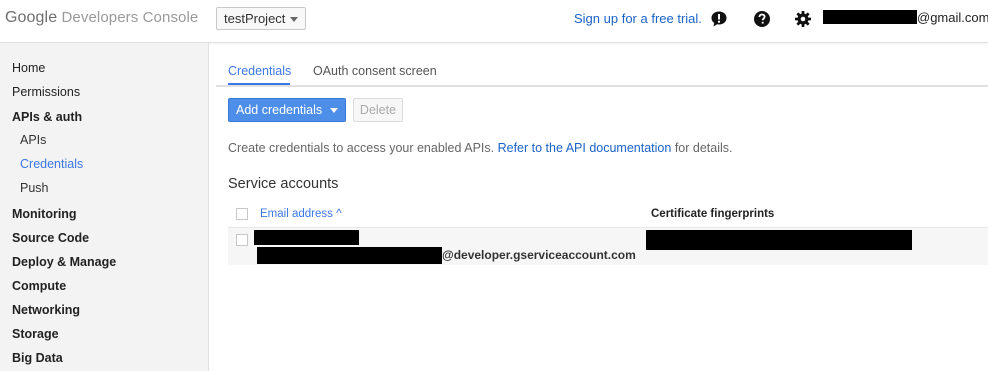  I want to click on email-header-label: Email address, so click(296, 214).